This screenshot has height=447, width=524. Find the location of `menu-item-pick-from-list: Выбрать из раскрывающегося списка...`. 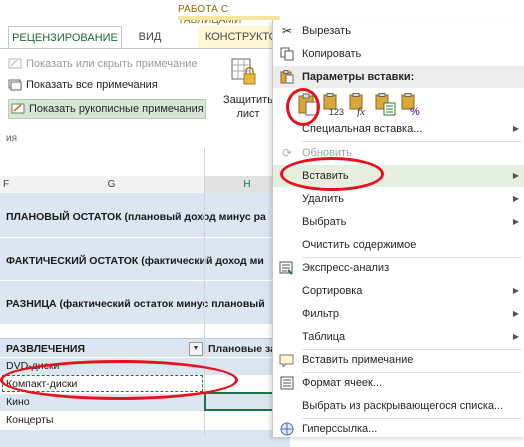

menu-item-pick-from-list: Выбрать из раскрывающегося списка... is located at coordinates (398, 406).